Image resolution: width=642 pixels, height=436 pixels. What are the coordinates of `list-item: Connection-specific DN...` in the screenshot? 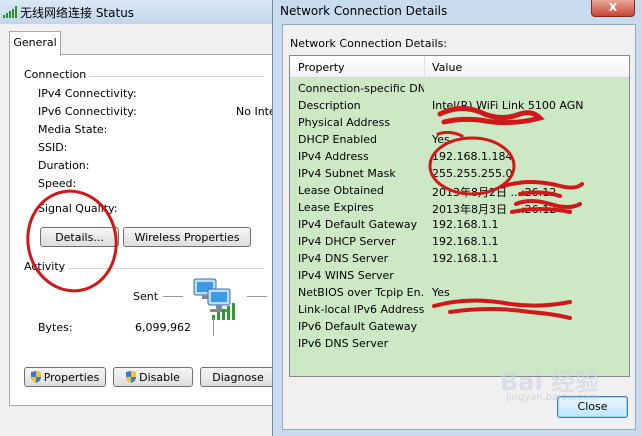 It's located at (463, 90).